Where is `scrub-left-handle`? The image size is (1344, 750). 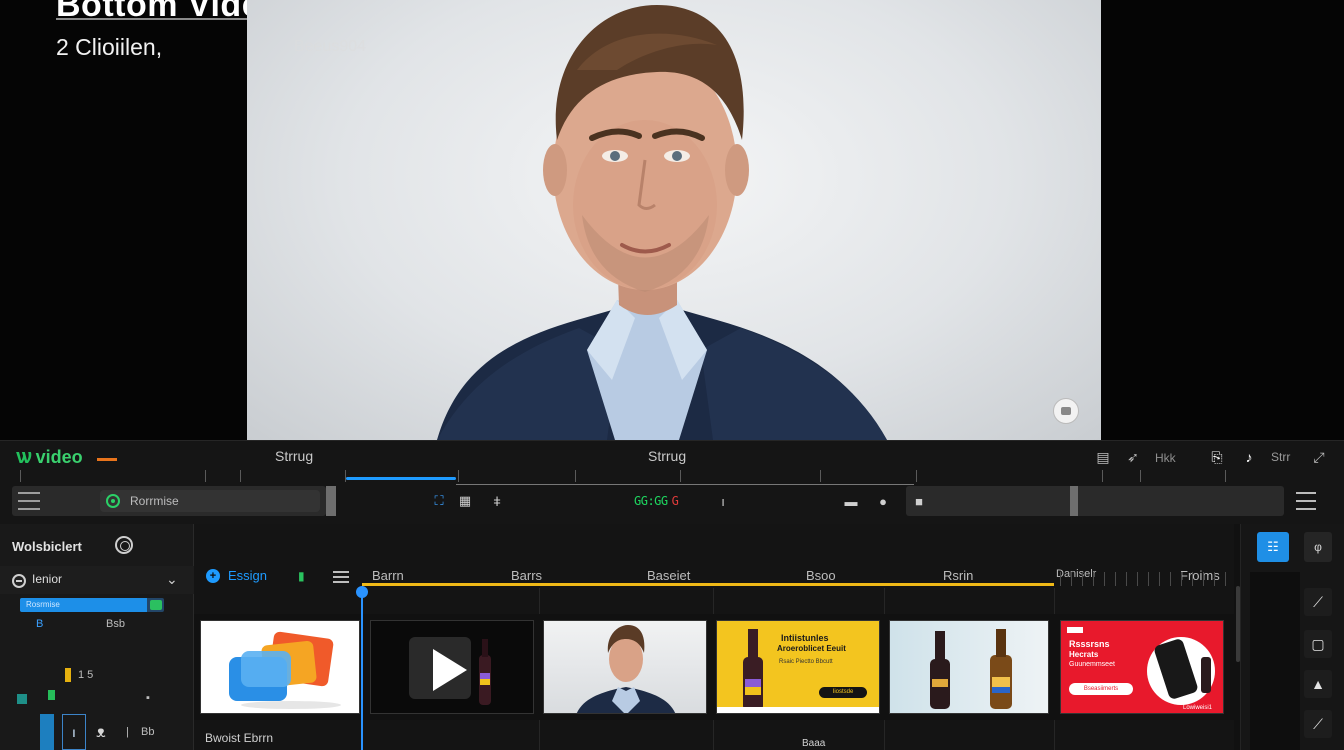 scrub-left-handle is located at coordinates (331, 501).